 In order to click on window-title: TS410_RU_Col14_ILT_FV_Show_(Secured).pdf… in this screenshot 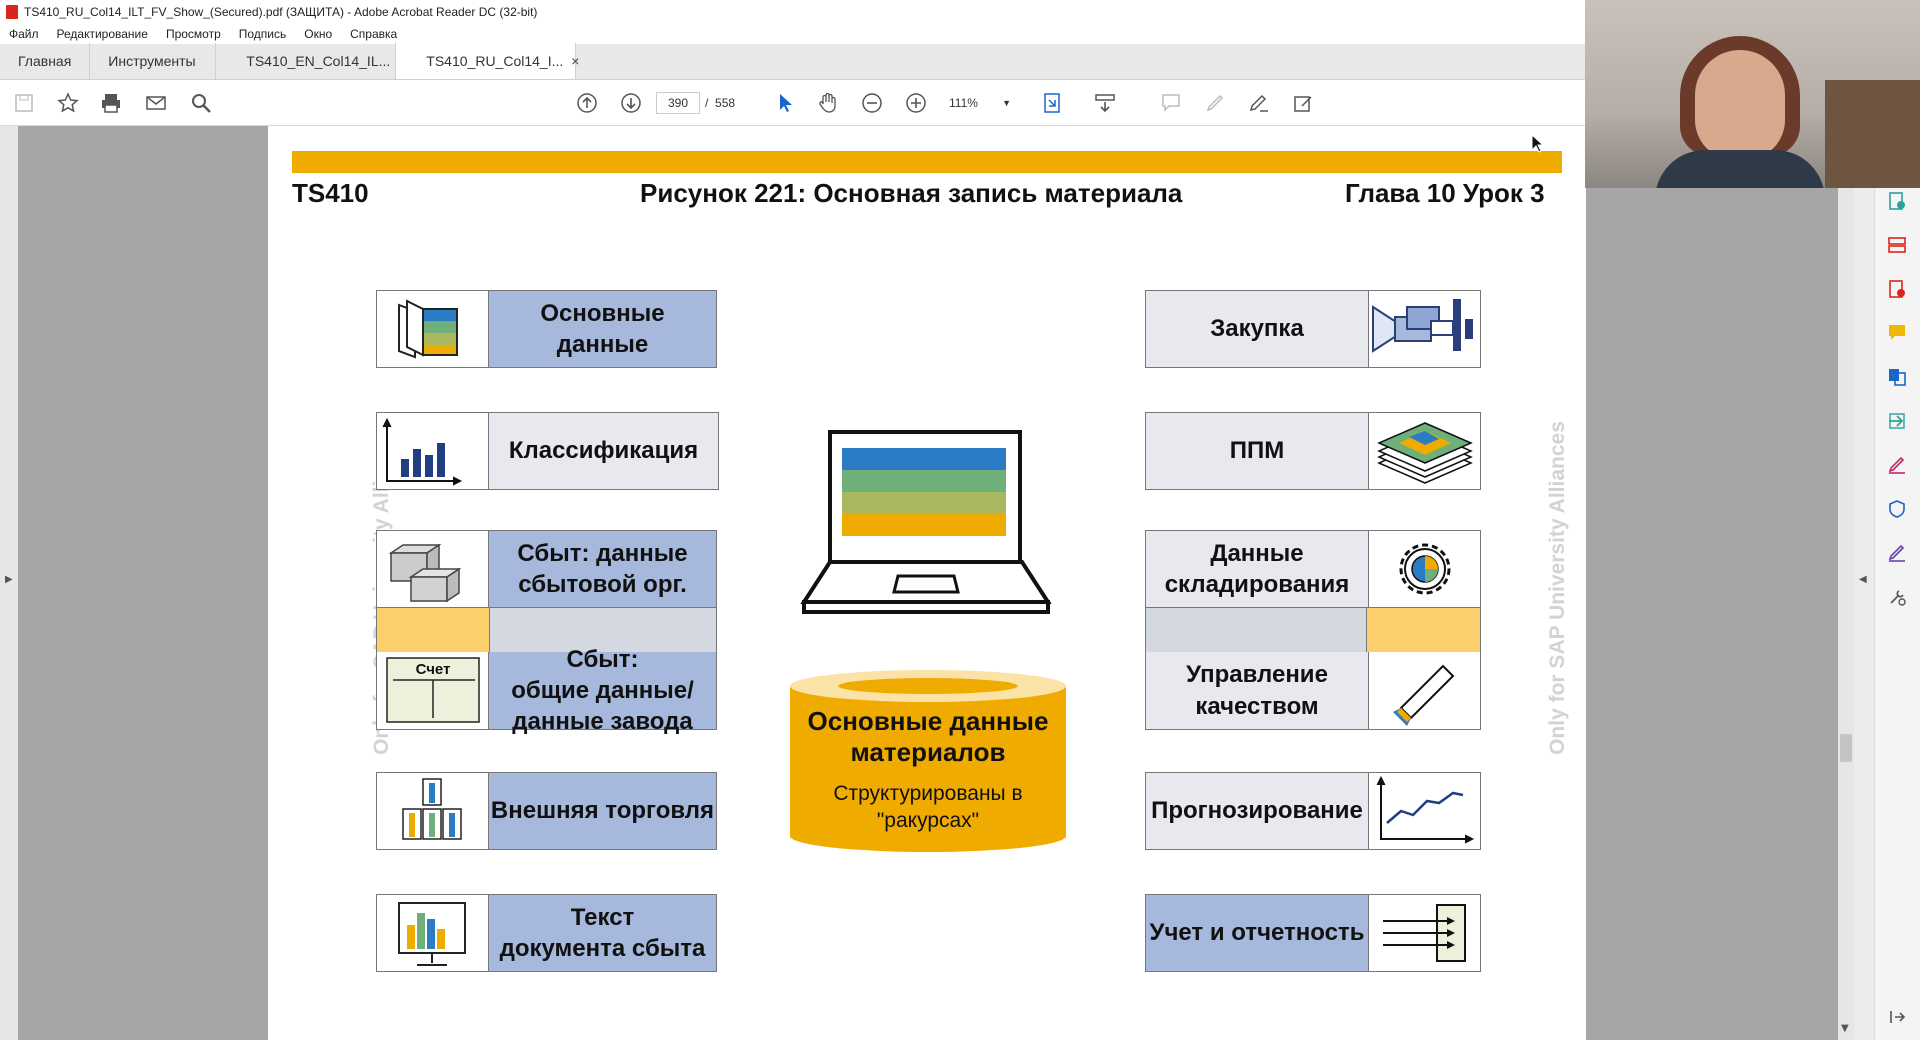, I will do `click(281, 12)`.